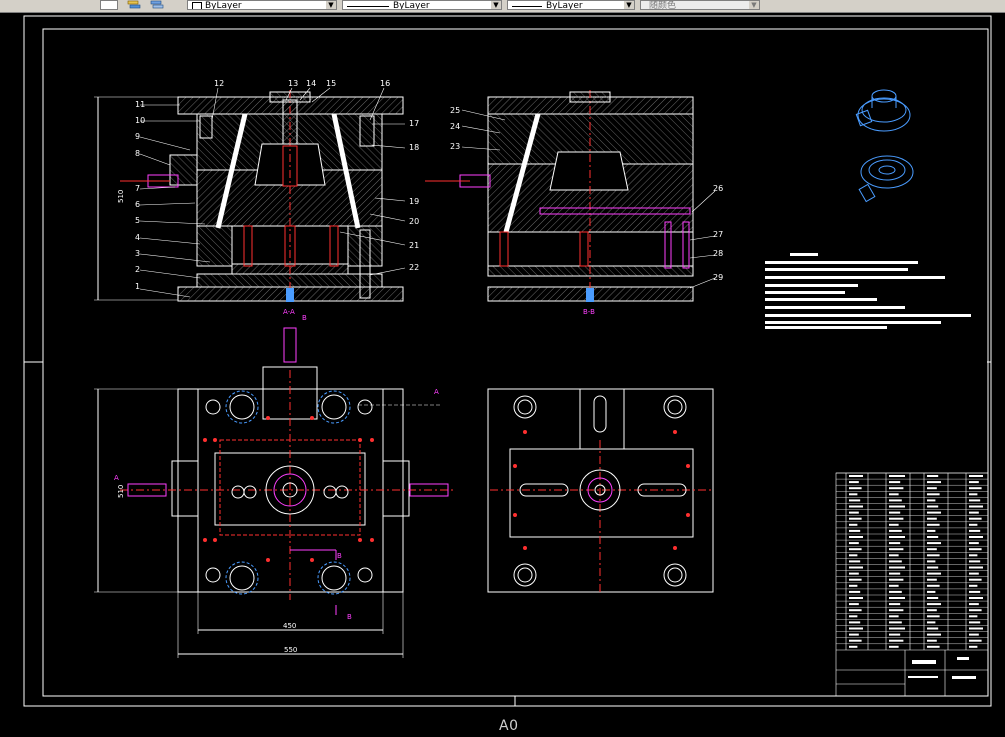 The height and width of the screenshot is (737, 1005). Describe the element at coordinates (331, 83) in the screenshot. I see `part-number-label: 15` at that location.